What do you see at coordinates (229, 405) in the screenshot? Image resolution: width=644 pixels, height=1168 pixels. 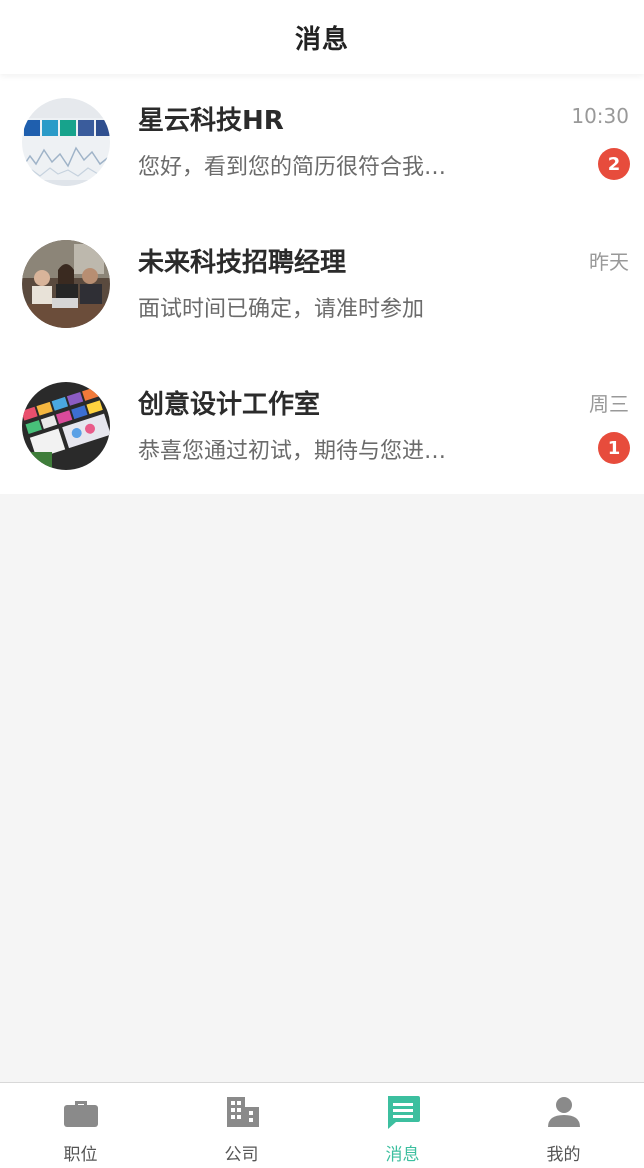 I see `conversation-name: 创意设计工作室` at bounding box center [229, 405].